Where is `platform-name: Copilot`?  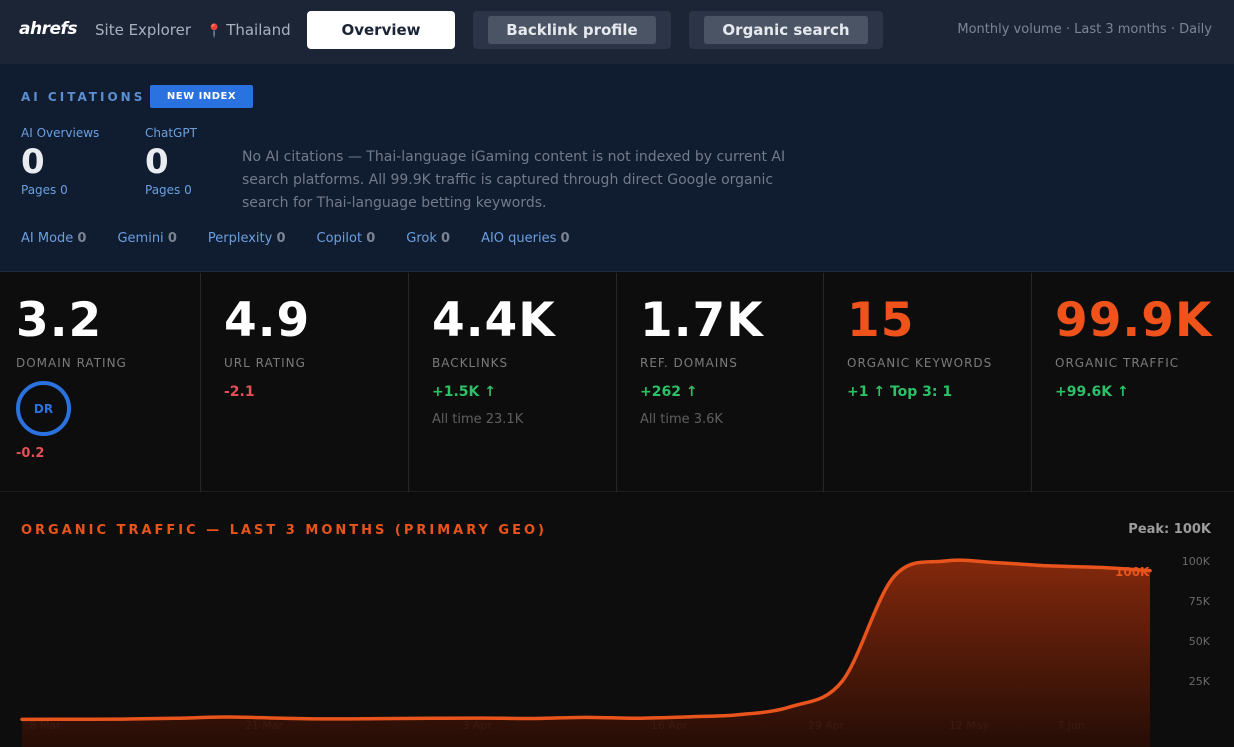
platform-name: Copilot is located at coordinates (339, 238).